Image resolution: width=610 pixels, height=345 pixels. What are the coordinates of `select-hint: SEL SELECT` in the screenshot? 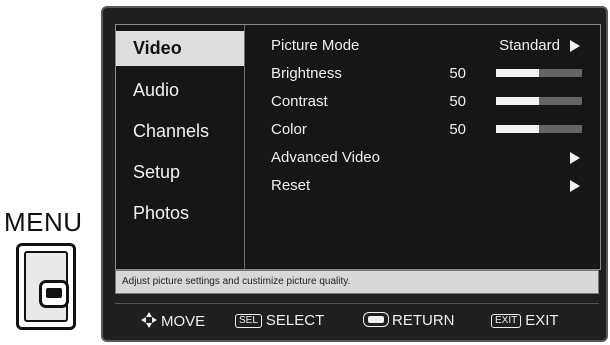 It's located at (279, 321).